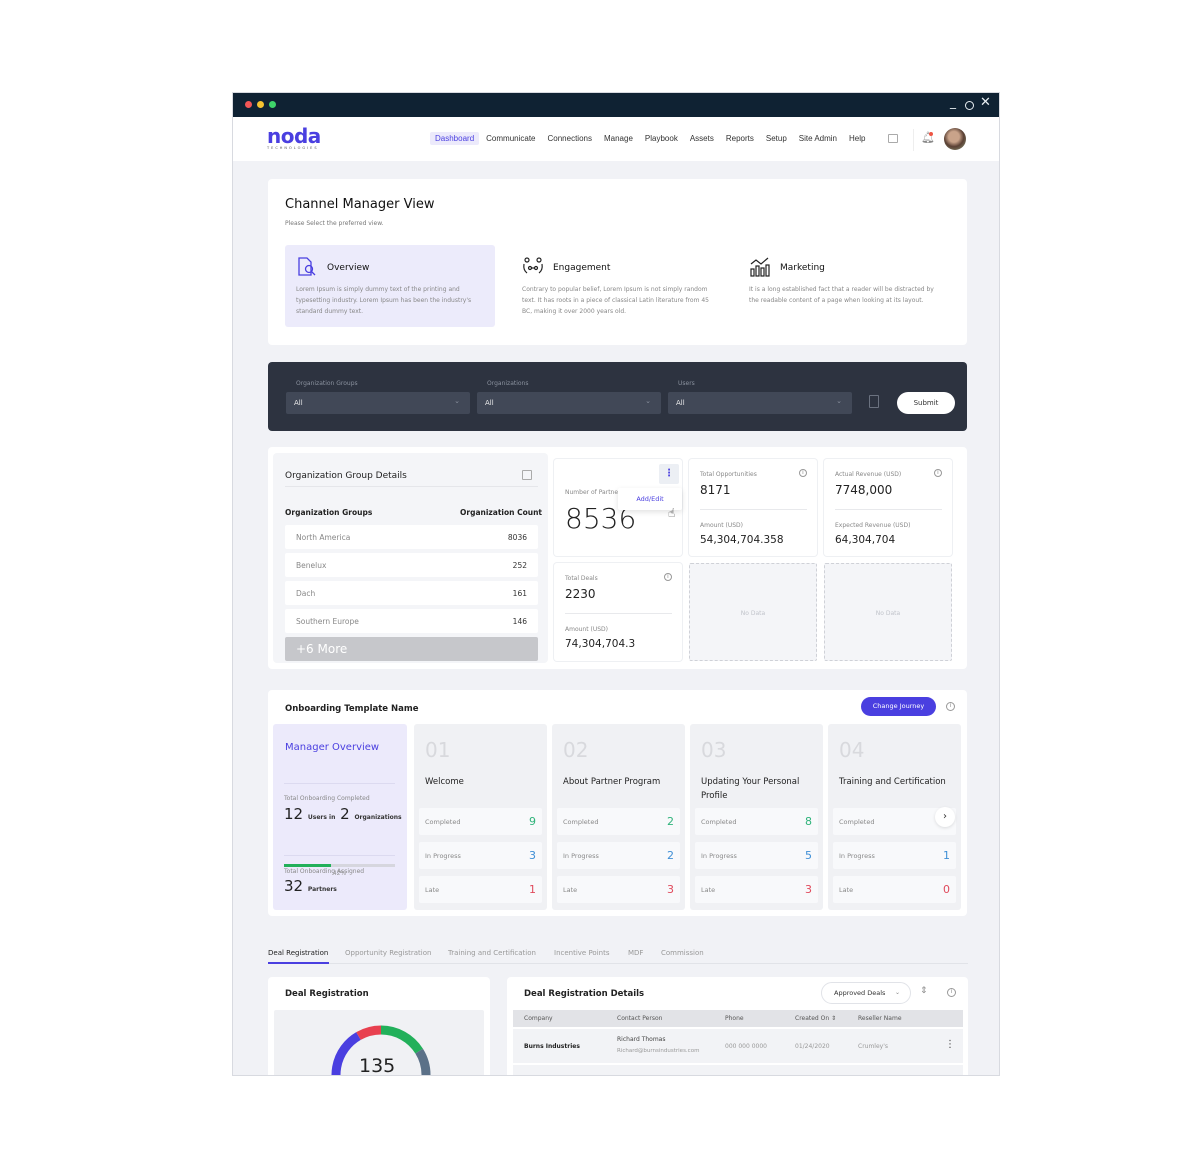  What do you see at coordinates (776, 138) in the screenshot?
I see `nav-setup: Setup` at bounding box center [776, 138].